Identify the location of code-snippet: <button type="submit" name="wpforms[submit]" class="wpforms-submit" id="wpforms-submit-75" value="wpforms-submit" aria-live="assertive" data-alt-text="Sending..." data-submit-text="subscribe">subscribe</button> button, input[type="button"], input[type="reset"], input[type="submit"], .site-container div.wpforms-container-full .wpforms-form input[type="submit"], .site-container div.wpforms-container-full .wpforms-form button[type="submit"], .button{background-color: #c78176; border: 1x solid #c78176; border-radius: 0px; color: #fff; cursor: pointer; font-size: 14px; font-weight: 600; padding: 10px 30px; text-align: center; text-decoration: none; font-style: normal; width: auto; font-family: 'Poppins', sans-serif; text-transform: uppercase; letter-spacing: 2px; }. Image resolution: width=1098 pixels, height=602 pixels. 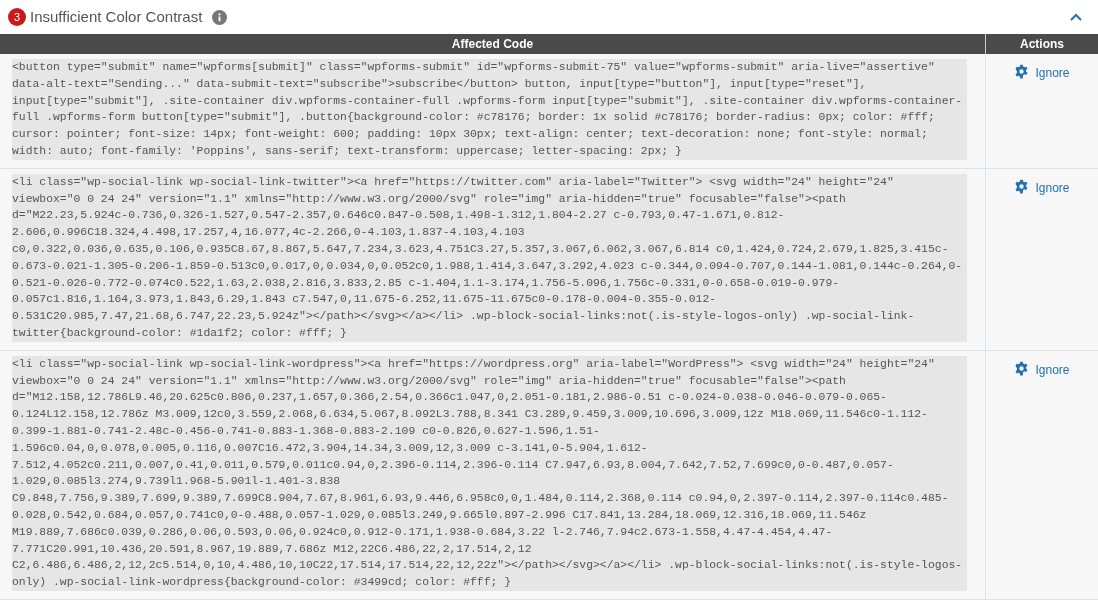
(489, 109).